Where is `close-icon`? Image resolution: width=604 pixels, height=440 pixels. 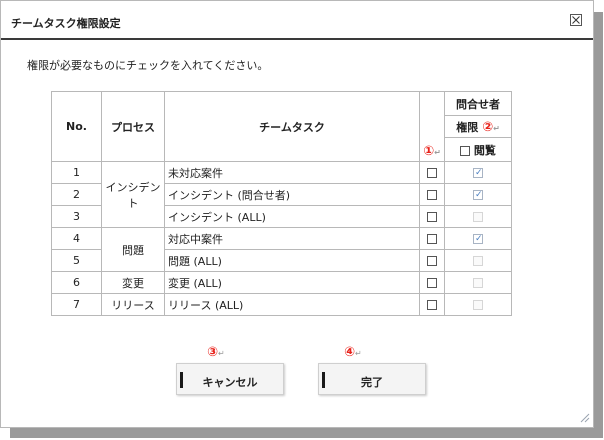 close-icon is located at coordinates (576, 20).